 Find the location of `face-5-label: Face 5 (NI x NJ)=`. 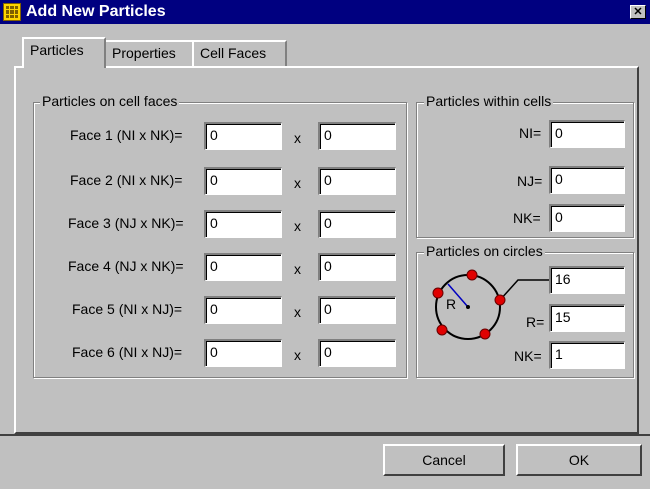

face-5-label: Face 5 (NI x NJ)= is located at coordinates (127, 309).